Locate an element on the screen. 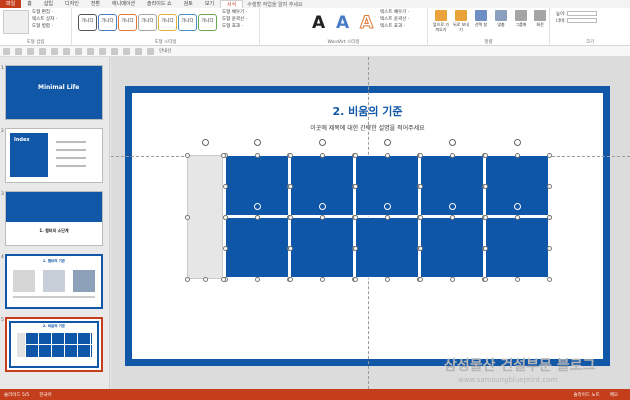 This screenshot has height=400, width=630. guides-toggle: 안내선 is located at coordinates (165, 51).